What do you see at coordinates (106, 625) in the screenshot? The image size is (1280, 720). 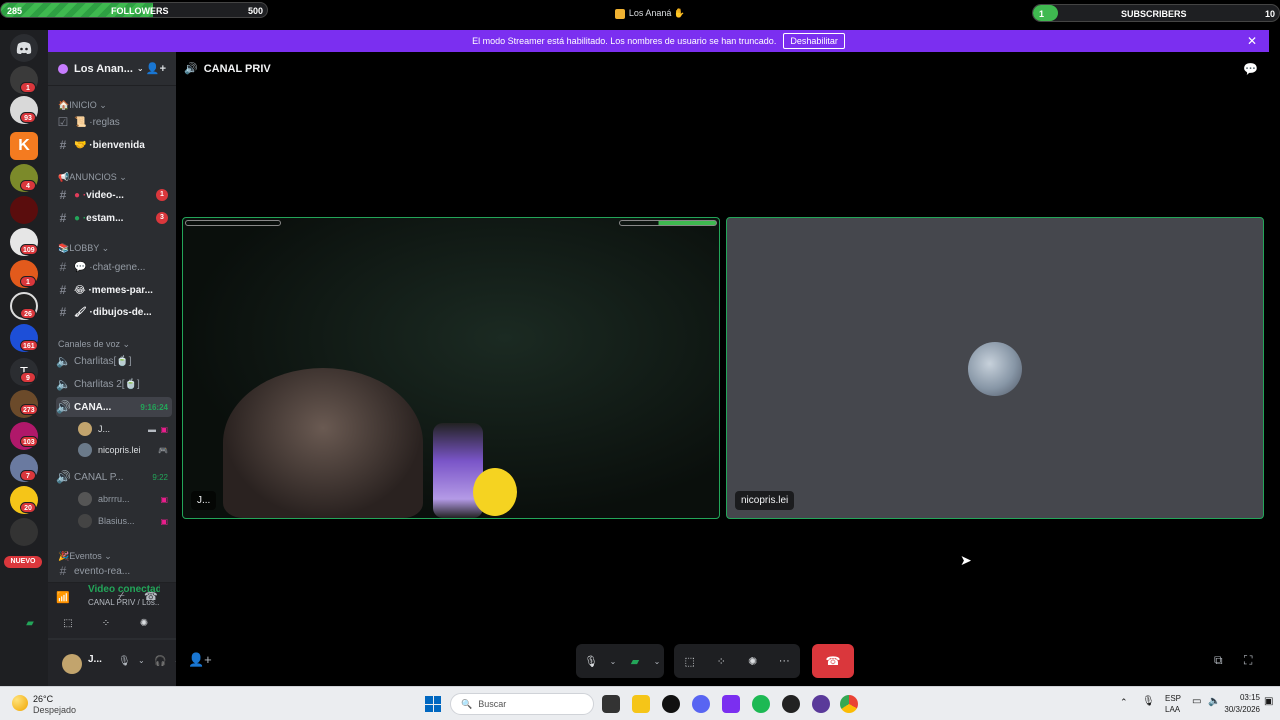 I see `activities-icon: ⁘` at bounding box center [106, 625].